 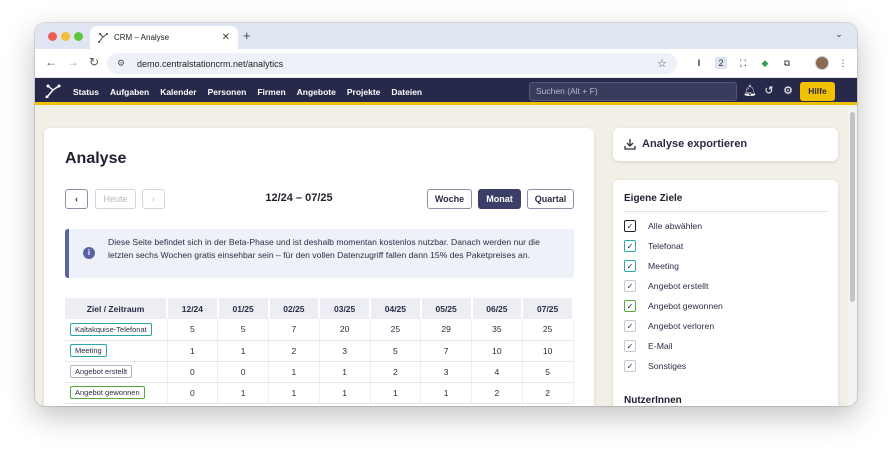 I want to click on nav-status: Status, so click(x=86, y=92).